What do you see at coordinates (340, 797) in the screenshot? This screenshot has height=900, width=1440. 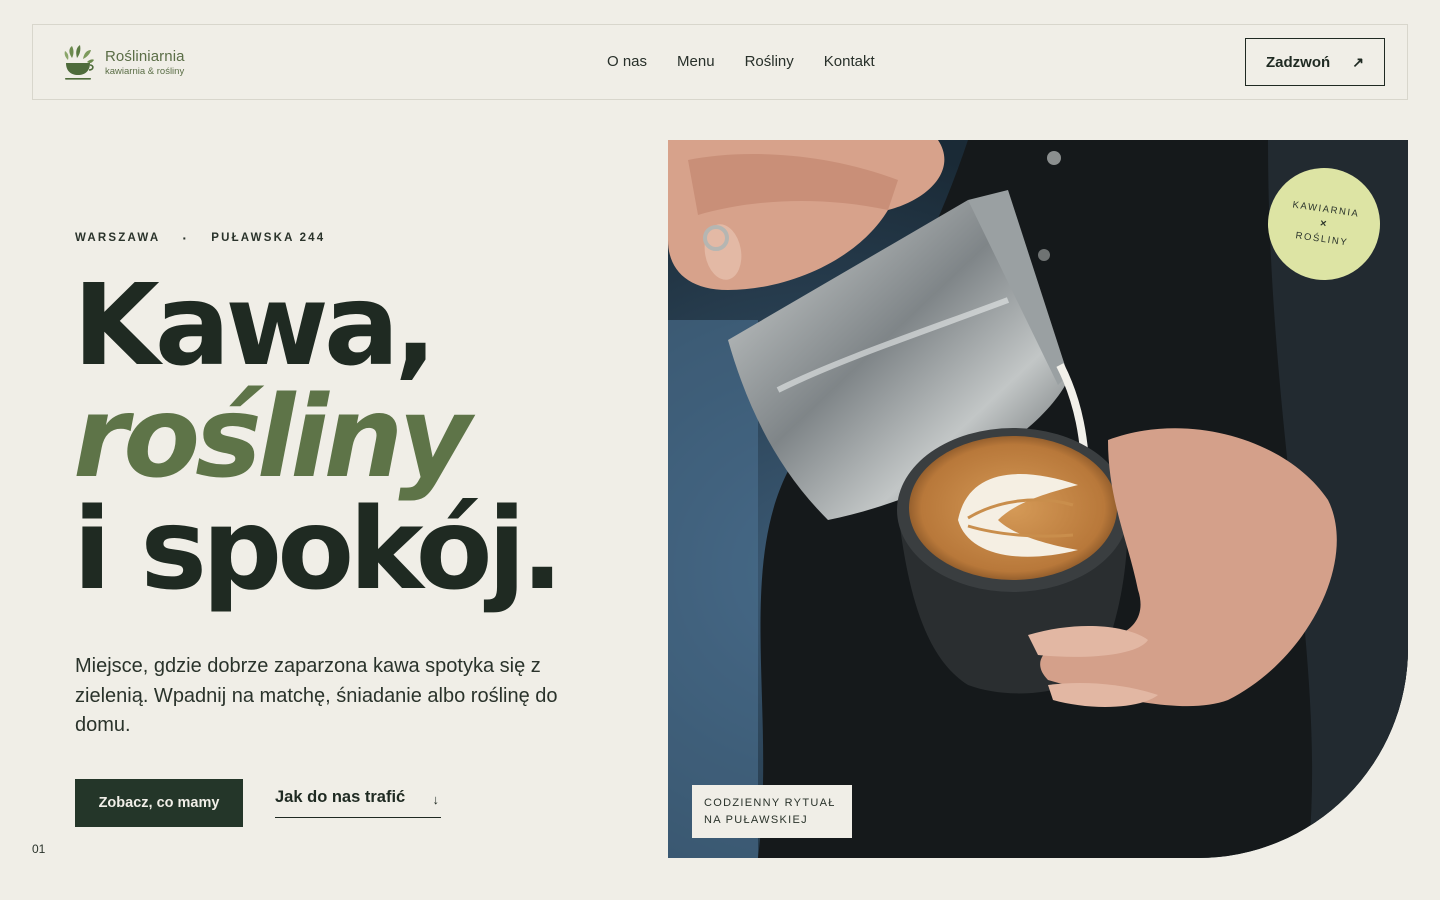 I see `directions-link-label: Jak do nas trafić` at bounding box center [340, 797].